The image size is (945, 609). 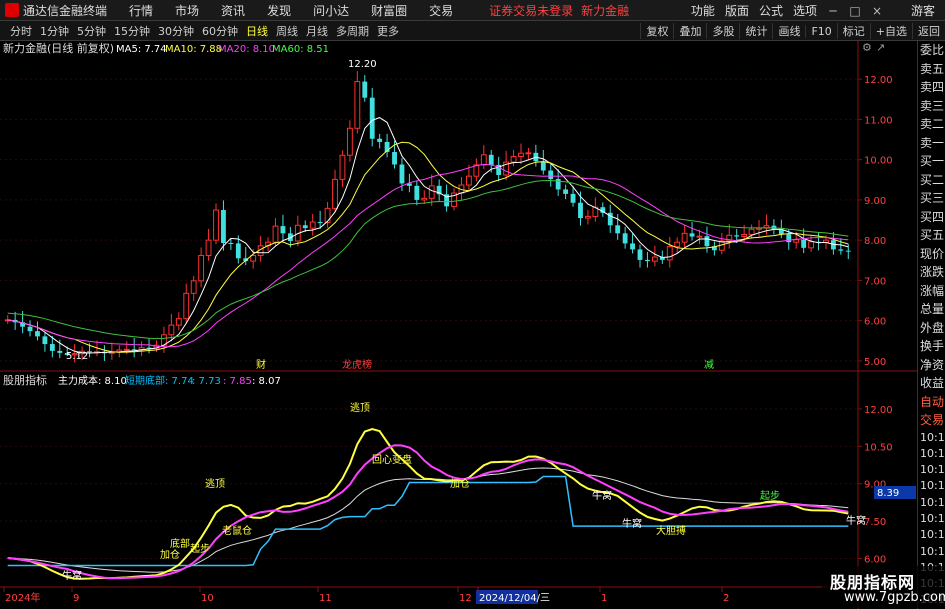 I want to click on menu-item-markets: 市场, so click(x=187, y=10).